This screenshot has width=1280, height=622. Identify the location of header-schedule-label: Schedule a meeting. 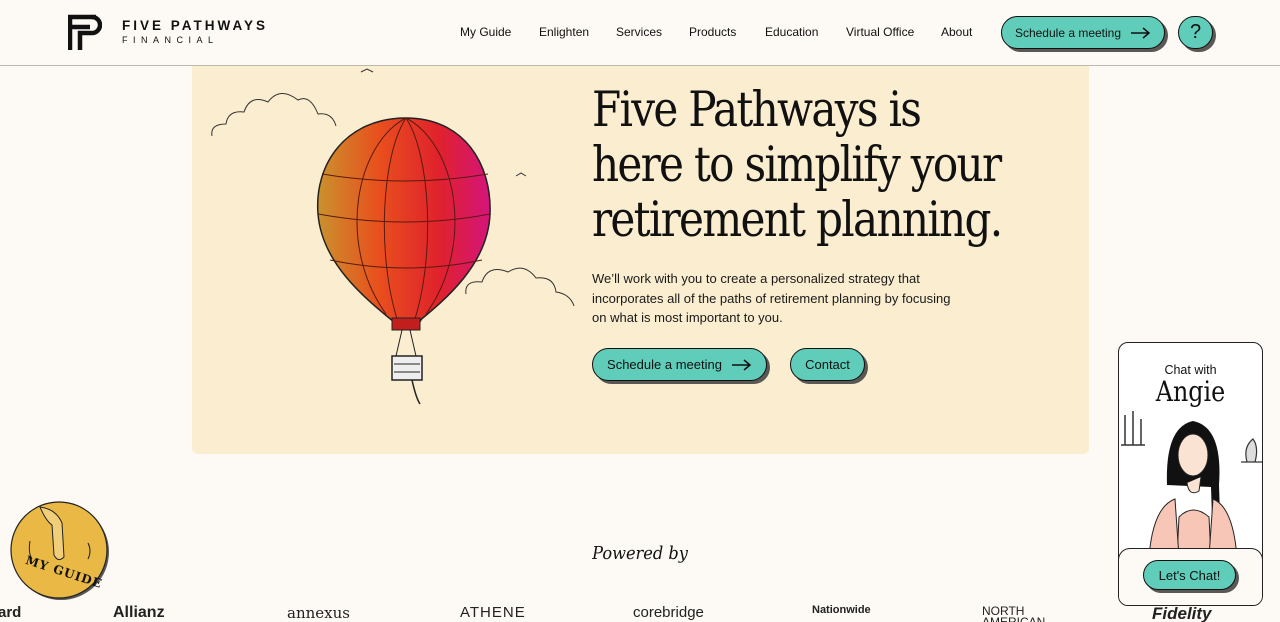
(1068, 32).